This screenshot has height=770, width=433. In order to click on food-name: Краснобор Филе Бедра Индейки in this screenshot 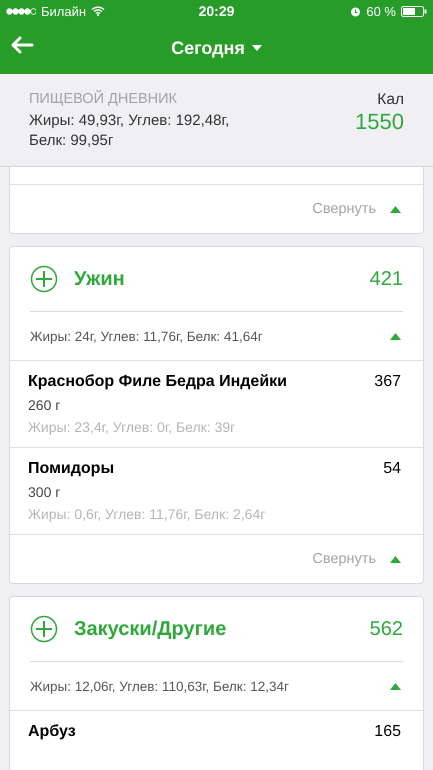, I will do `click(158, 382)`.